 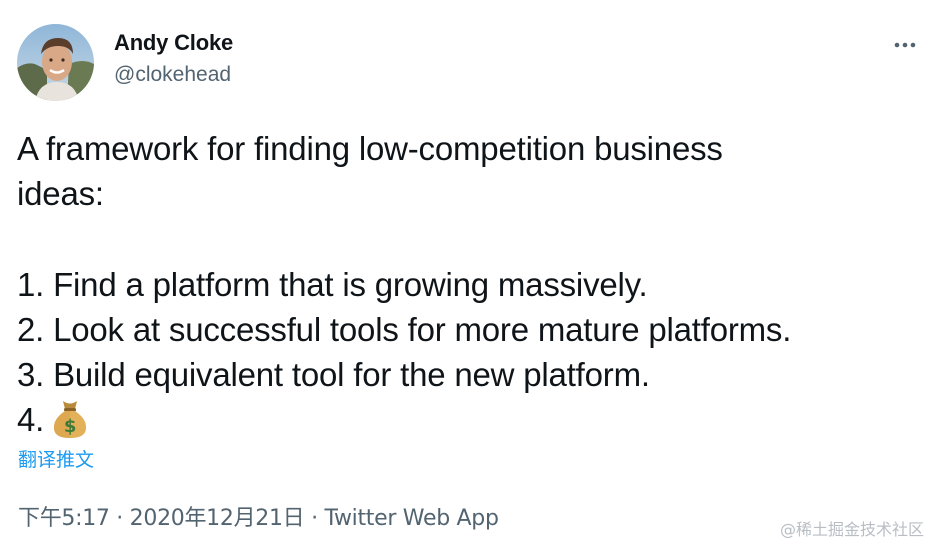 What do you see at coordinates (60, 193) in the screenshot?
I see `tweet-text-line: ideas:` at bounding box center [60, 193].